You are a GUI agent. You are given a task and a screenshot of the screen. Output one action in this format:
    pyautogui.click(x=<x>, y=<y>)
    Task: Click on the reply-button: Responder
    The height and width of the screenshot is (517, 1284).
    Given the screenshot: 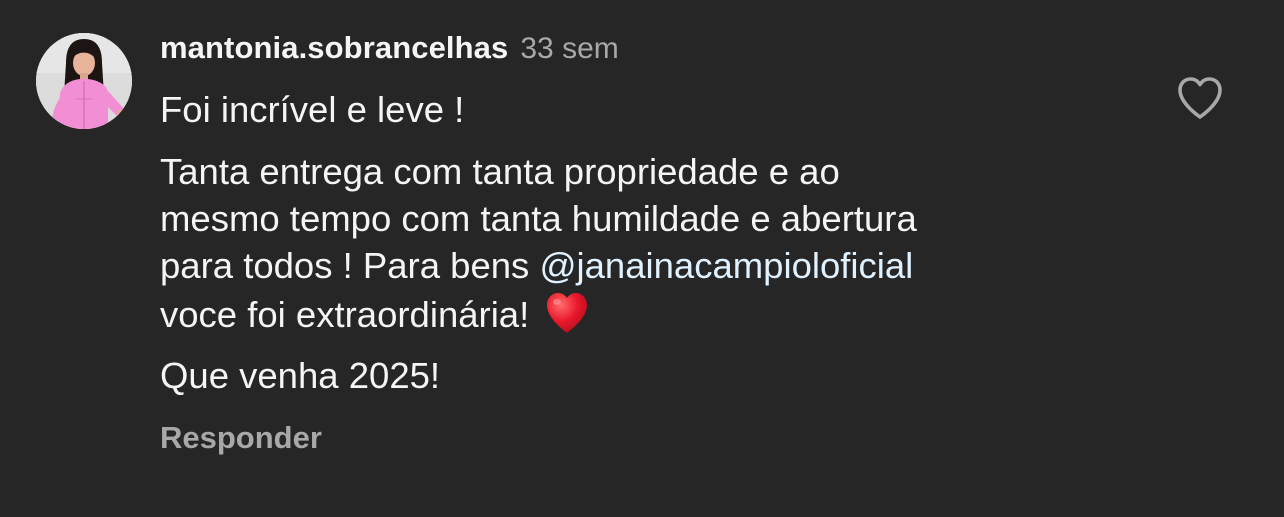 What is the action you would take?
    pyautogui.click(x=241, y=438)
    